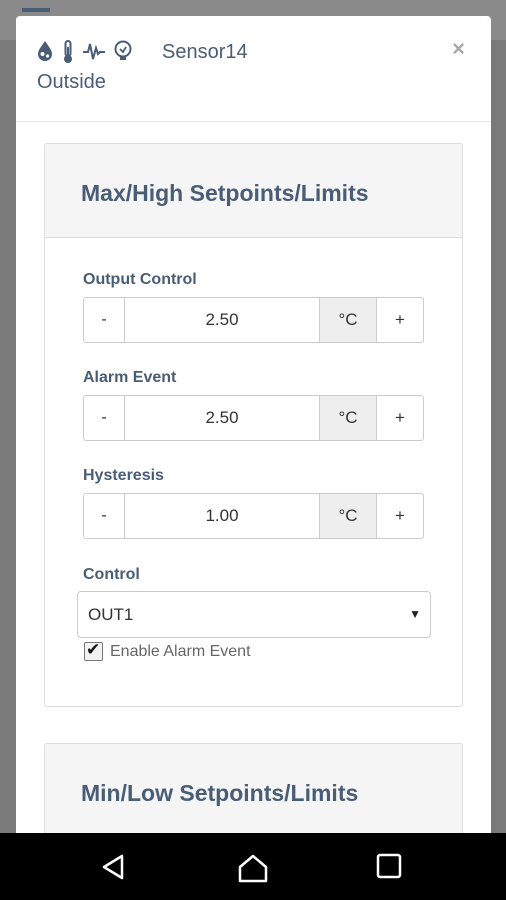 This screenshot has width=506, height=900. Describe the element at coordinates (222, 320) in the screenshot. I see `output-control-input: 2.50` at that location.